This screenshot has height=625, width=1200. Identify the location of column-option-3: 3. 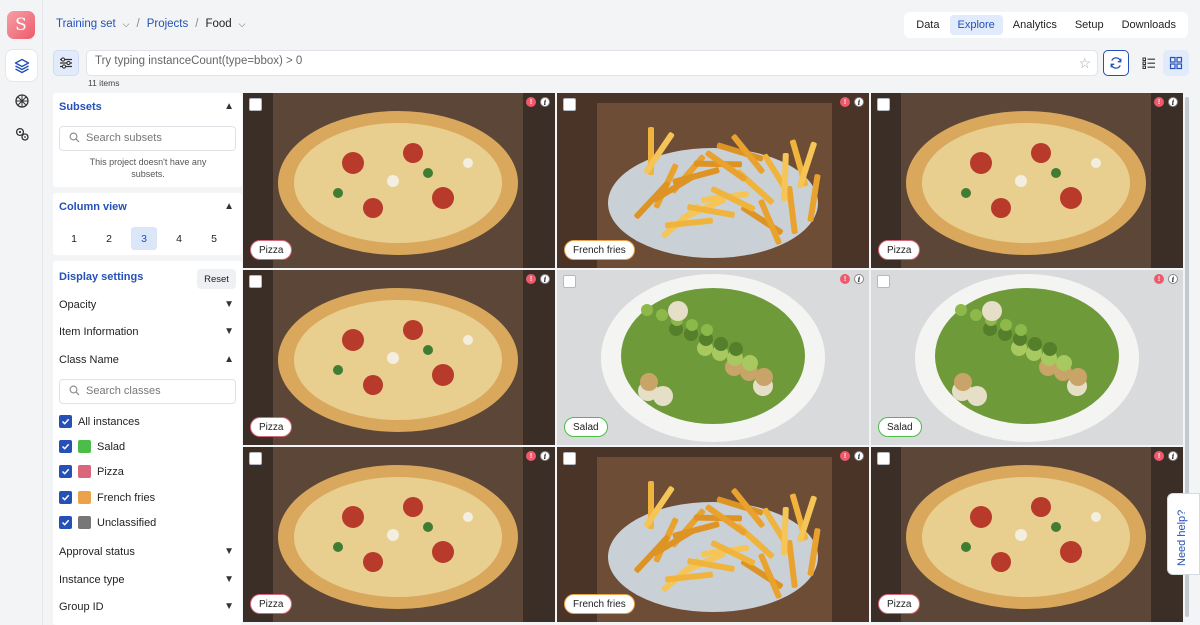
(144, 238).